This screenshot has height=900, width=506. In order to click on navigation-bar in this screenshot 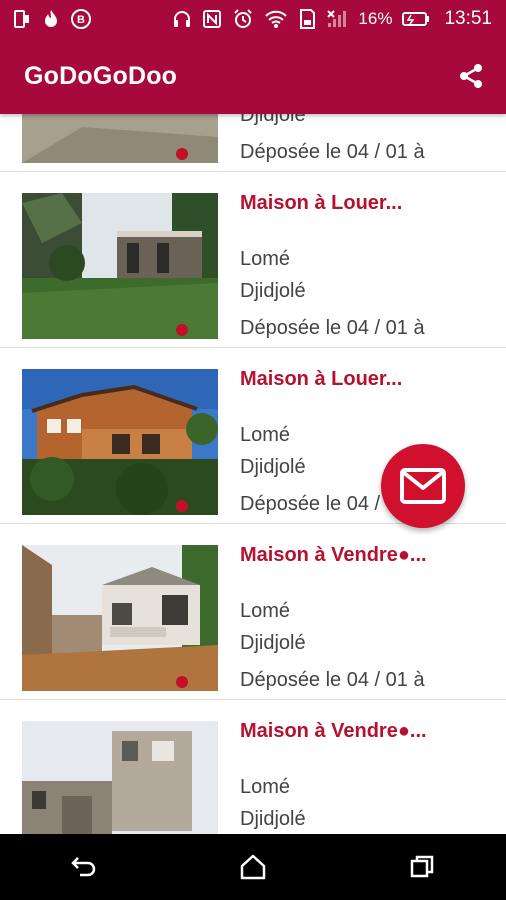, I will do `click(253, 867)`.